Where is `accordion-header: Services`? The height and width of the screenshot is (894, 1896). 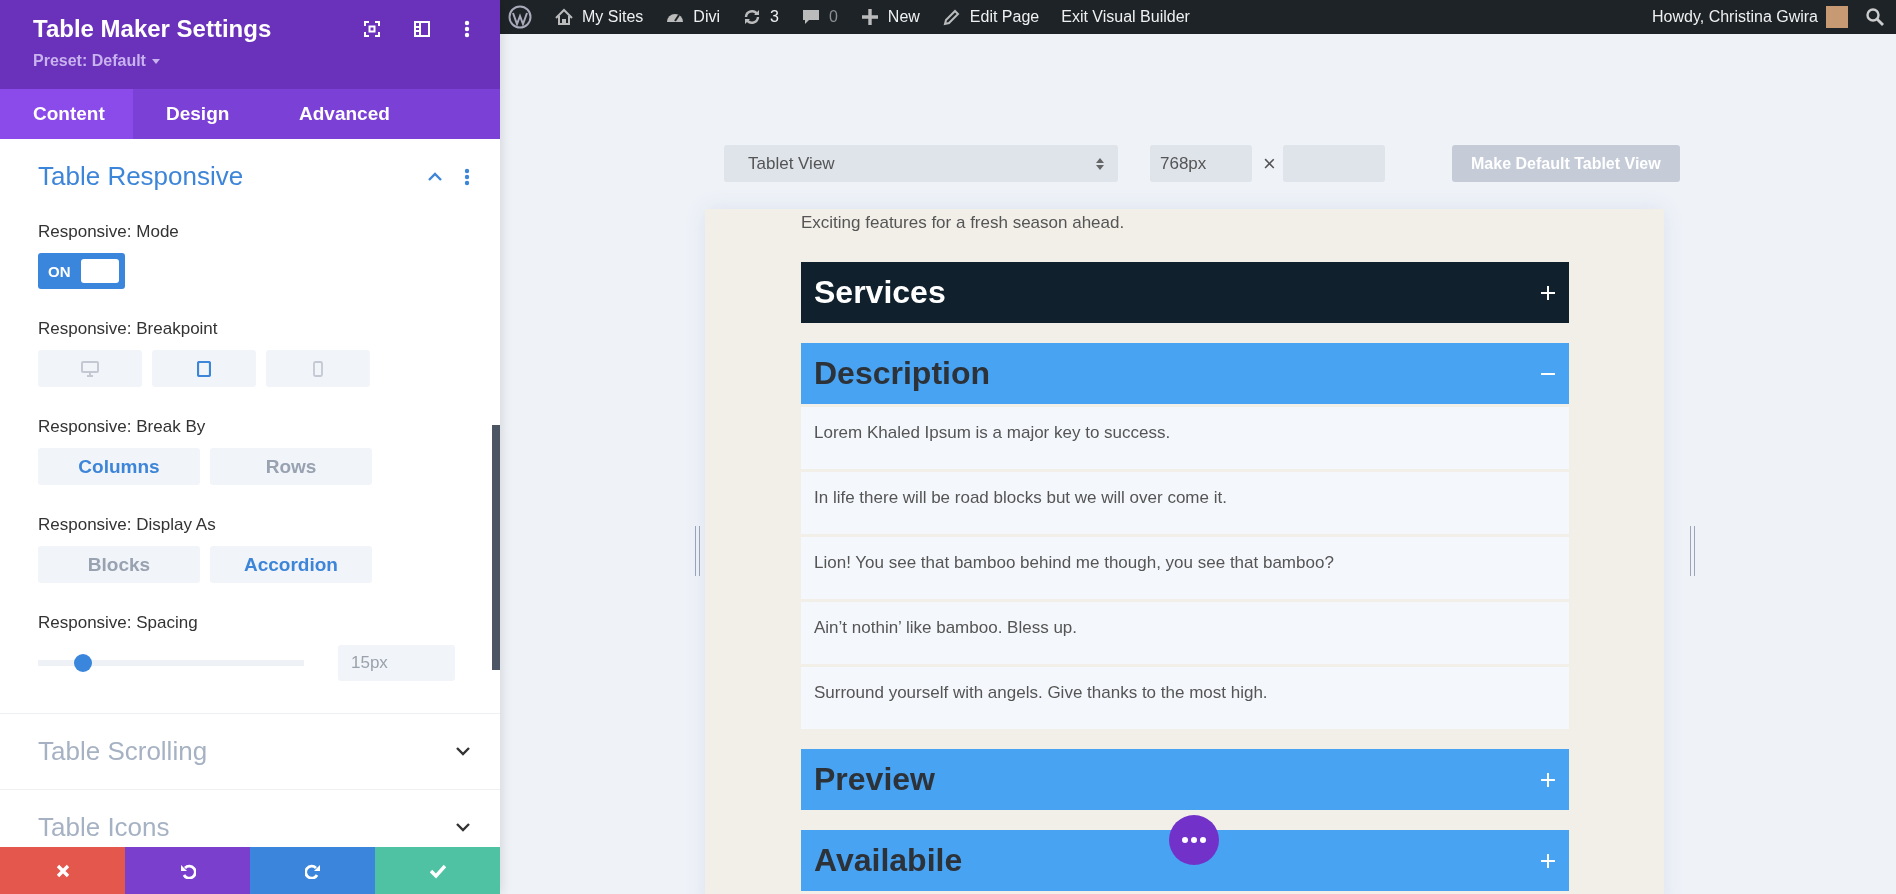
accordion-header: Services is located at coordinates (1185, 292).